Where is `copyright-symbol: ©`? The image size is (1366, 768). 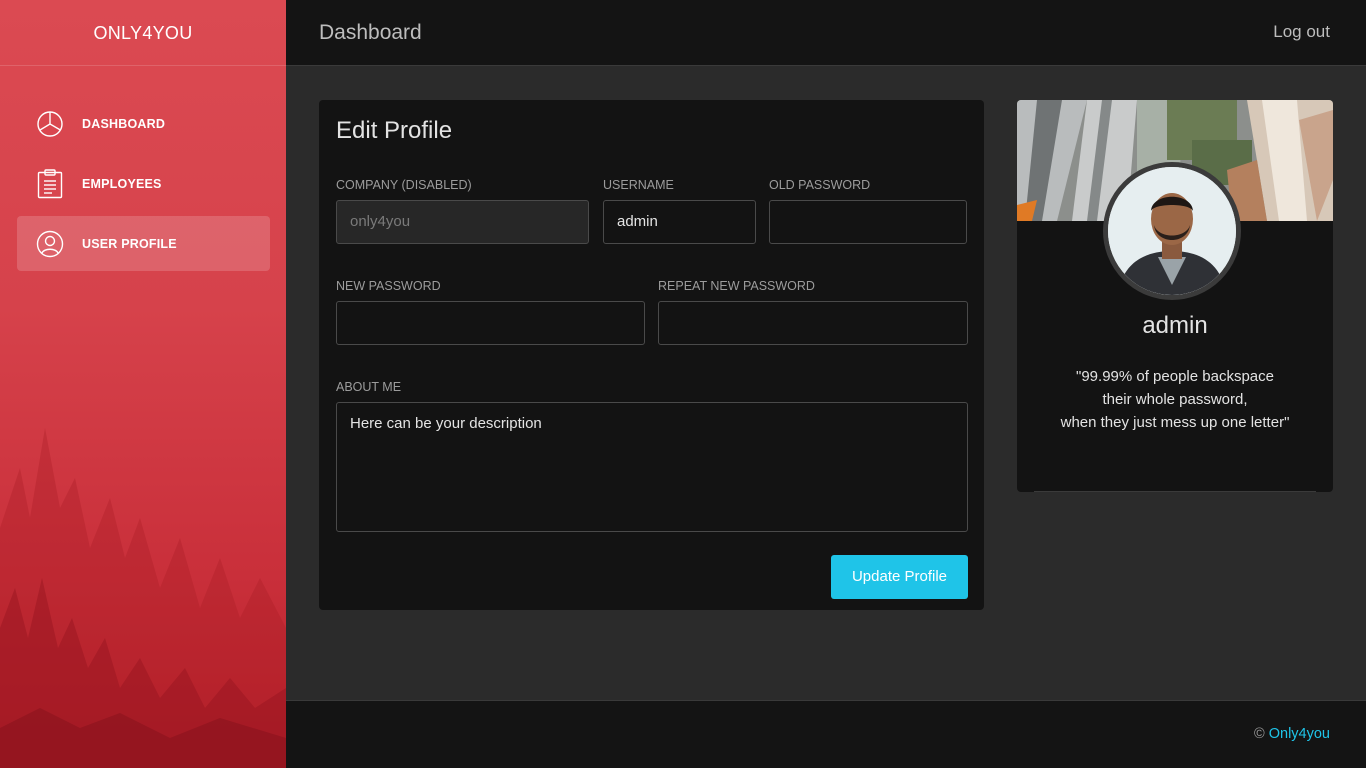 copyright-symbol: © is located at coordinates (1259, 734).